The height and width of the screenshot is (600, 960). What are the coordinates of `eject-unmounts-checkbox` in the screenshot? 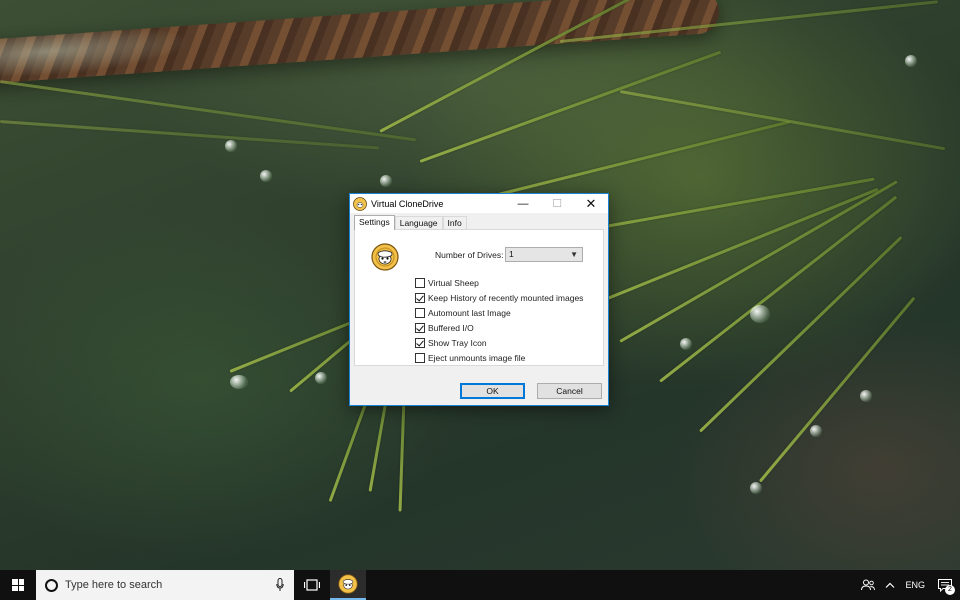 It's located at (420, 358).